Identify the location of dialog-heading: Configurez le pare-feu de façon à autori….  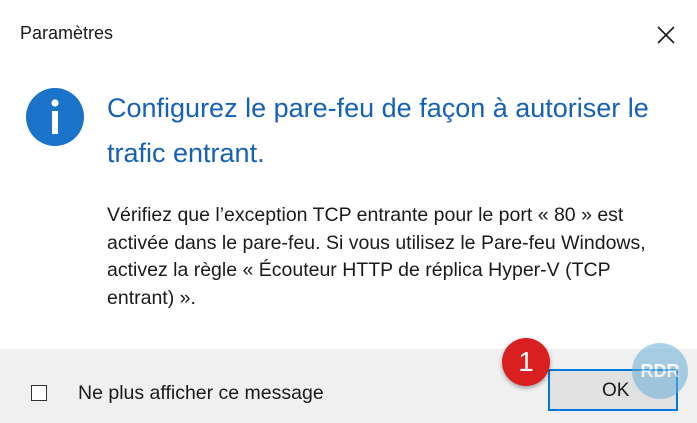
(378, 130).